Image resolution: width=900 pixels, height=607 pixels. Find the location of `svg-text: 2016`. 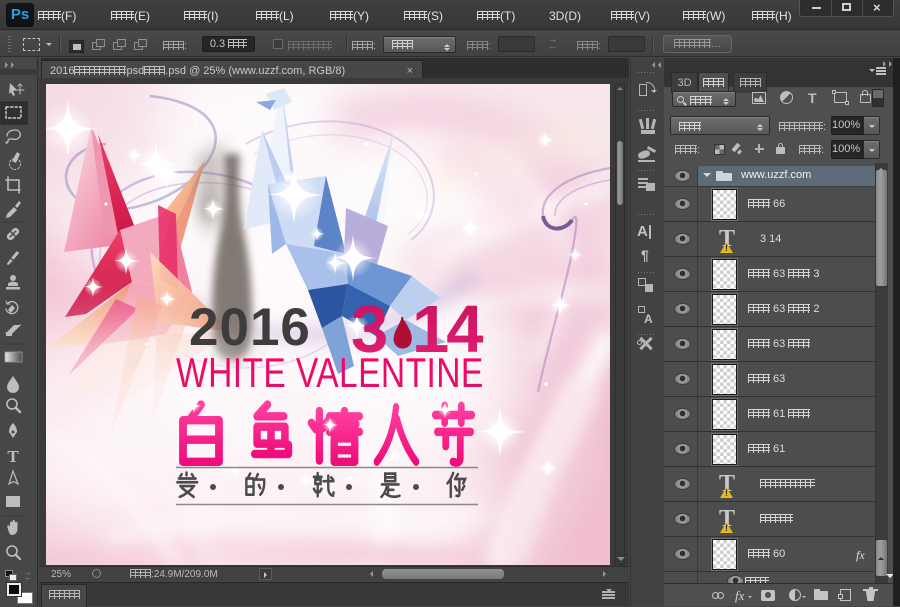

svg-text: 2016 is located at coordinates (250, 327).